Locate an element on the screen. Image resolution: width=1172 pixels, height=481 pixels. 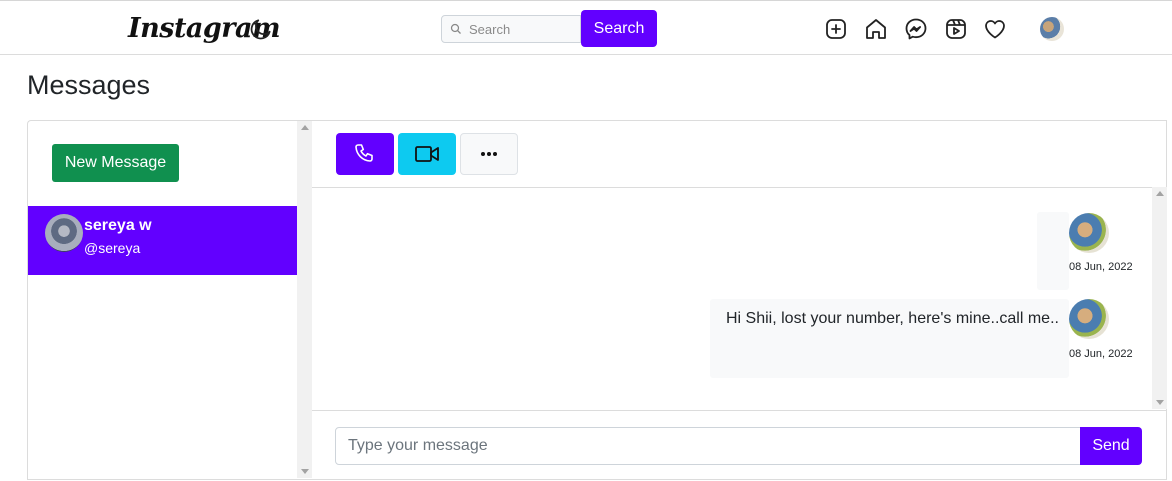
search-box is located at coordinates (511, 29).